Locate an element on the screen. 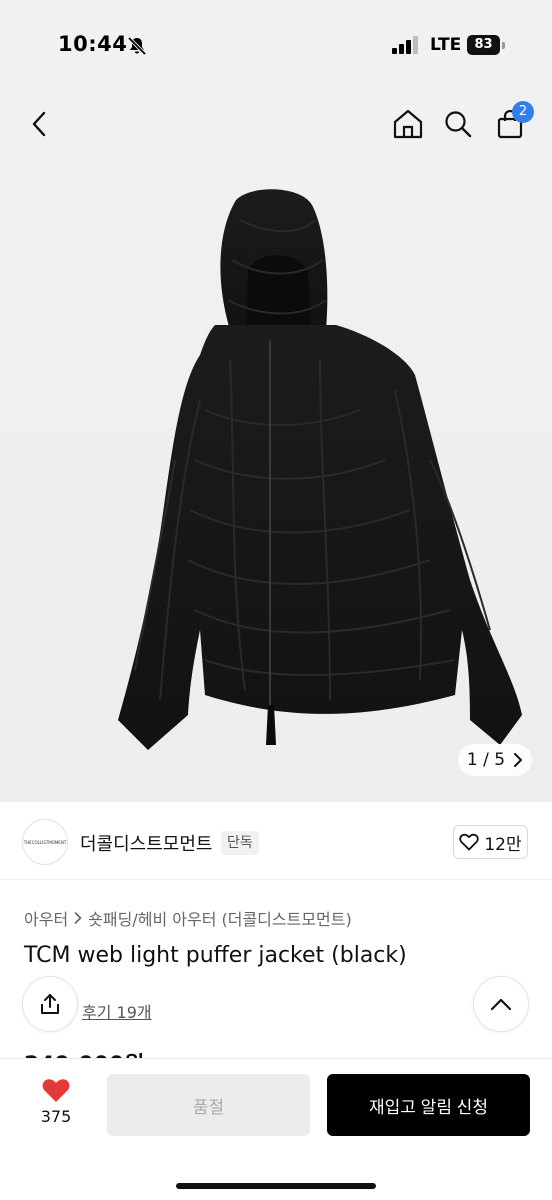 The image size is (552, 1200). bottom-action-bar: 375 품절 재입고 알림 신청 is located at coordinates (276, 1129).